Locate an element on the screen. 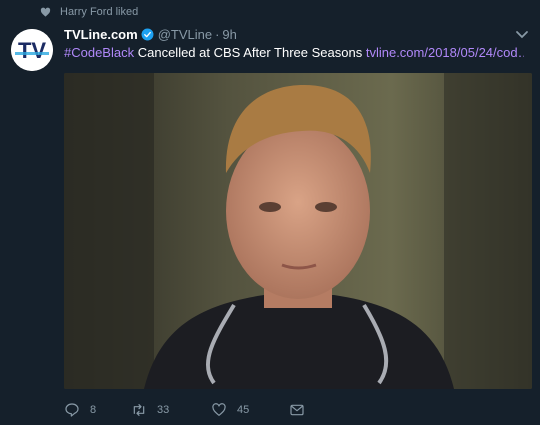 This screenshot has width=540, height=425. reply-button: 8 is located at coordinates (97, 410).